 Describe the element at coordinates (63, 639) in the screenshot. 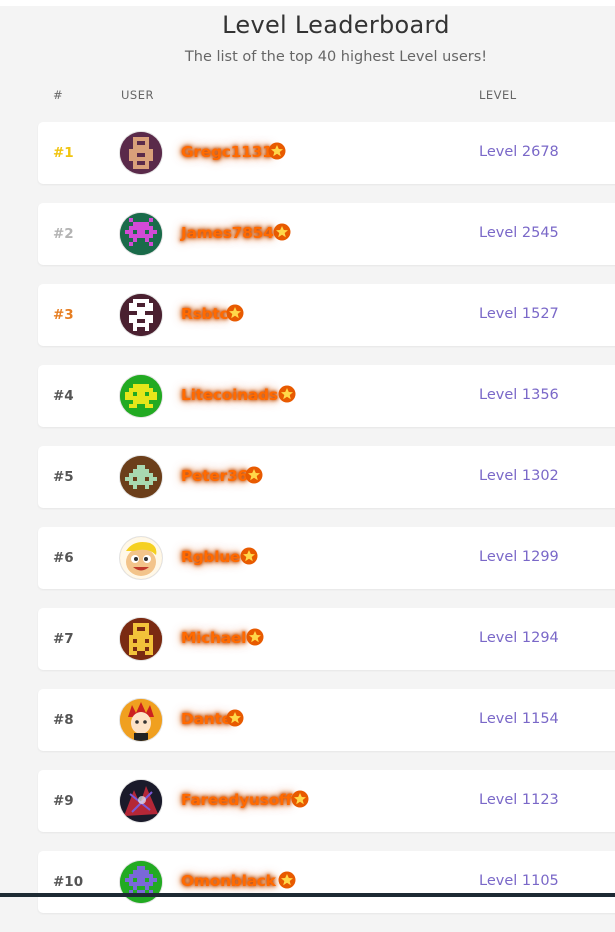

I see `rank-number: #7` at that location.